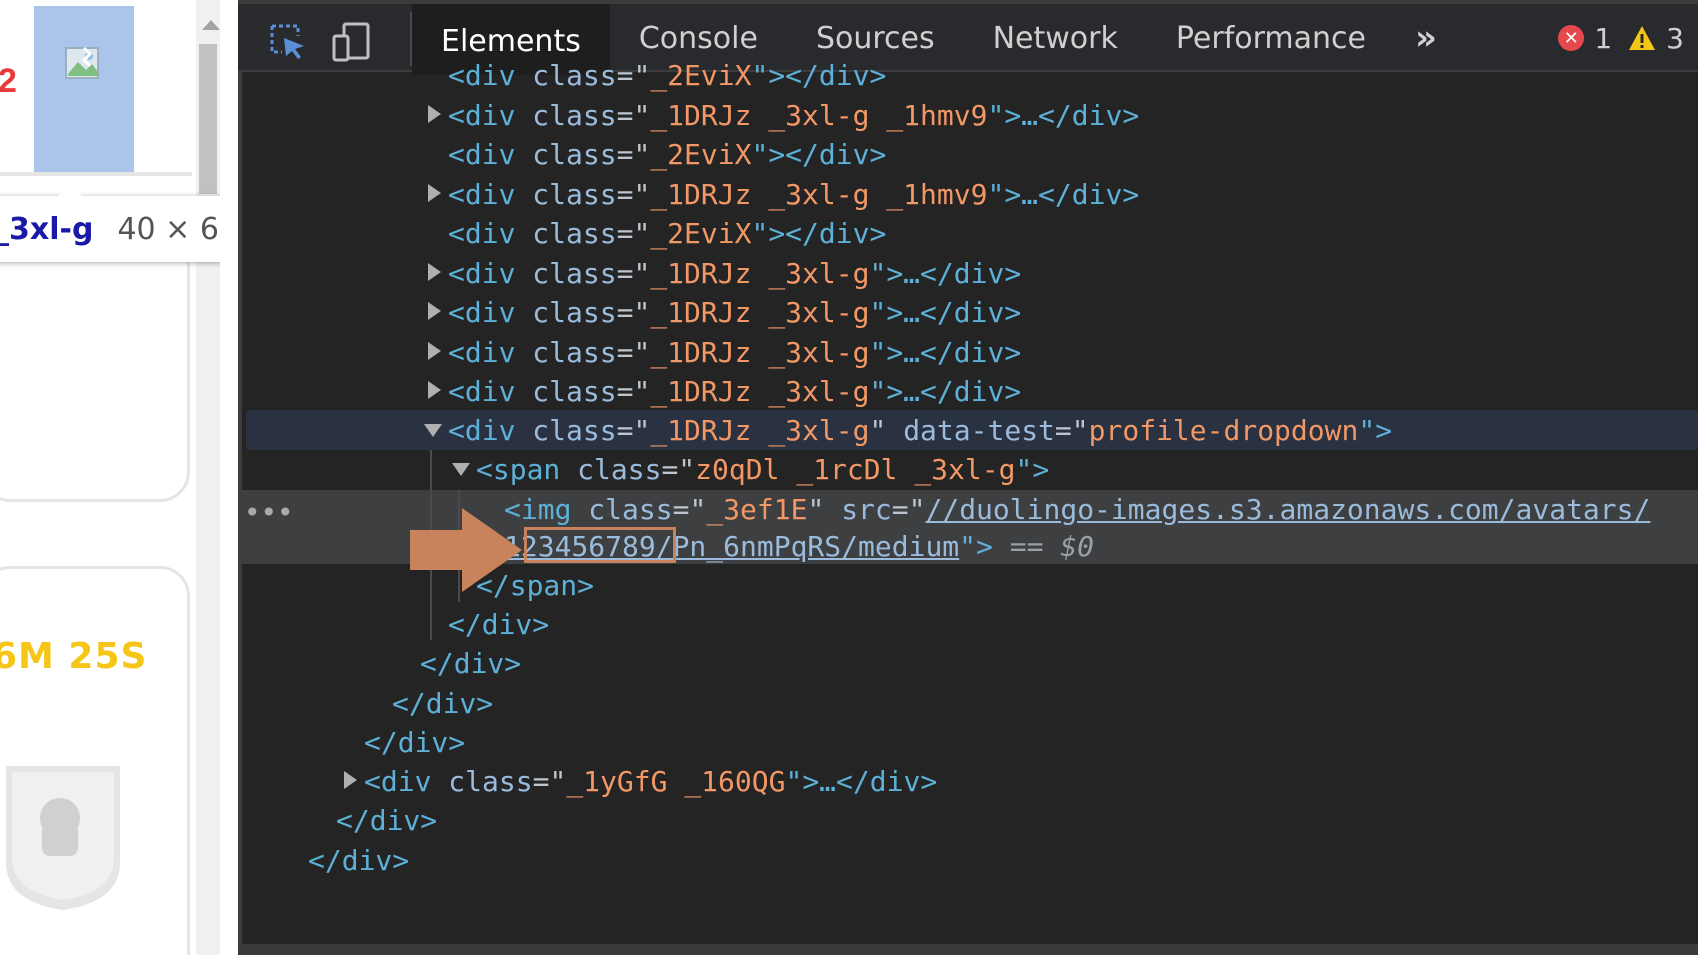 This screenshot has height=955, width=1698. What do you see at coordinates (518, 469) in the screenshot?
I see `tag-open: <span` at bounding box center [518, 469].